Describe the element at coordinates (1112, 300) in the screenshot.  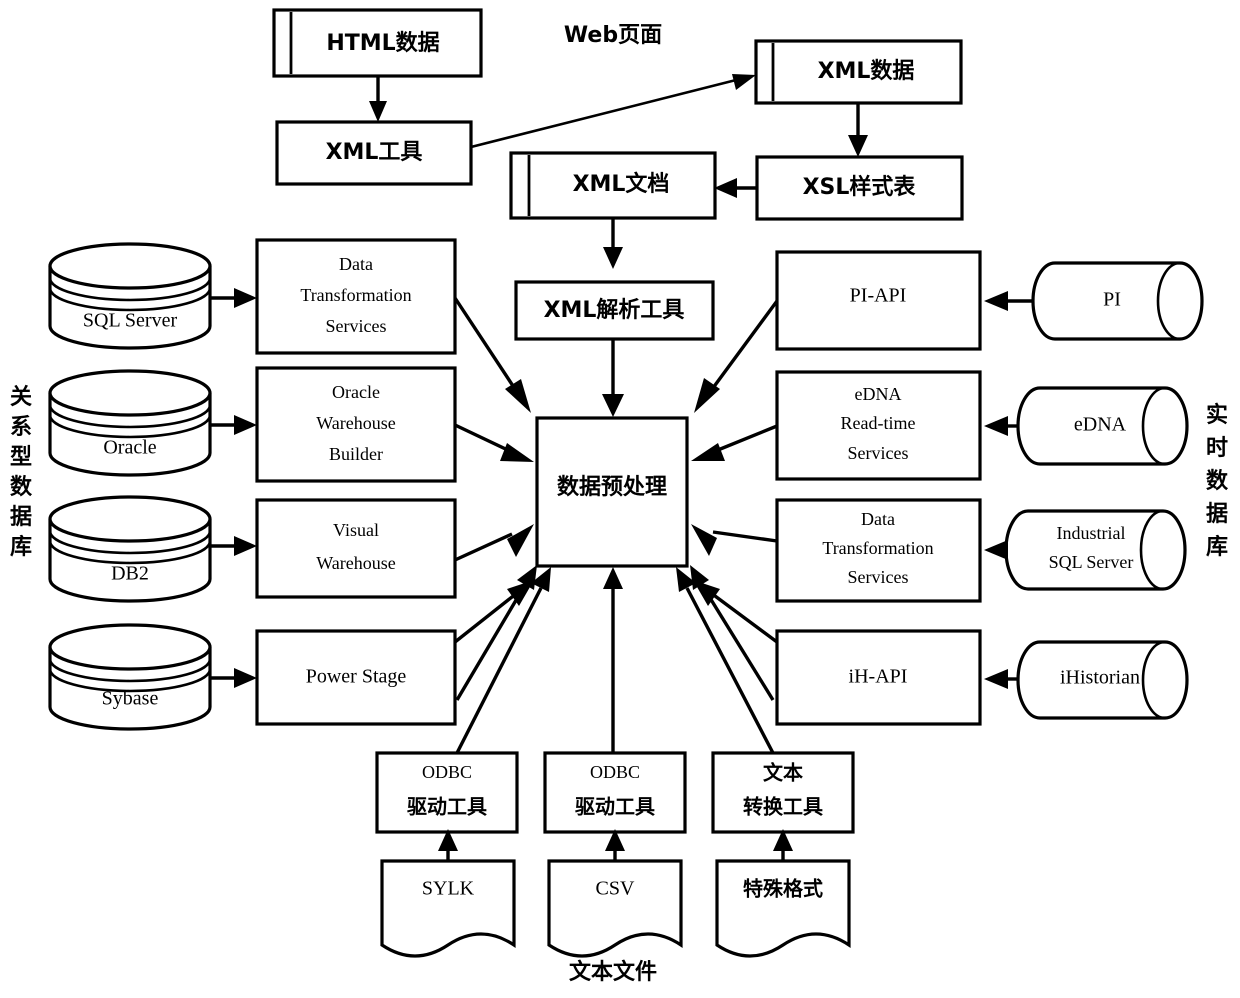
I see `db-cylinder-pi-label: PI` at that location.